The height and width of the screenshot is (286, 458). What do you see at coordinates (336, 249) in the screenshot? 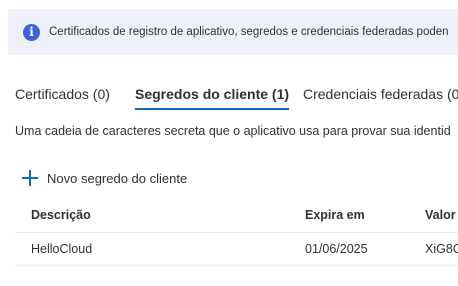
I see `cell-expires: 01/06/2025` at bounding box center [336, 249].